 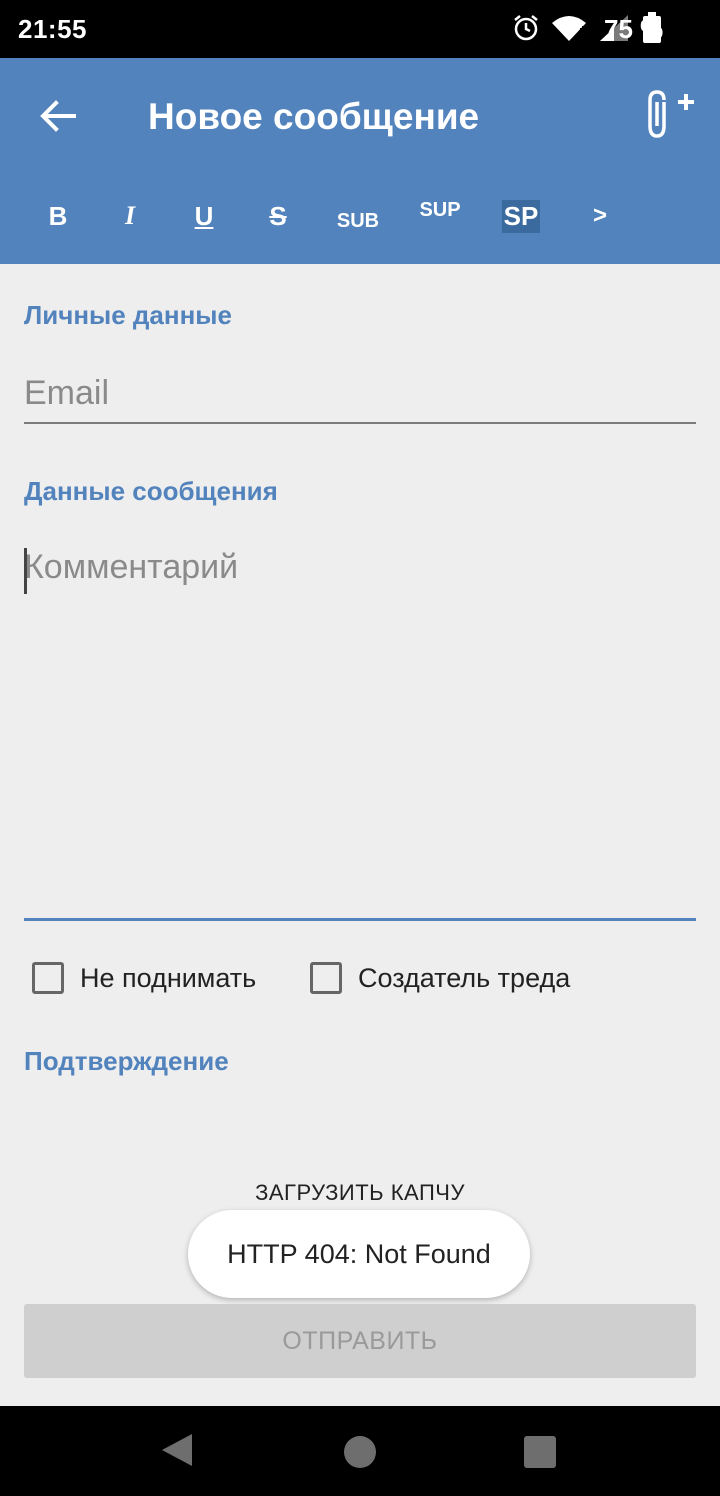 I want to click on format-spoiler-button: SP, so click(x=521, y=216).